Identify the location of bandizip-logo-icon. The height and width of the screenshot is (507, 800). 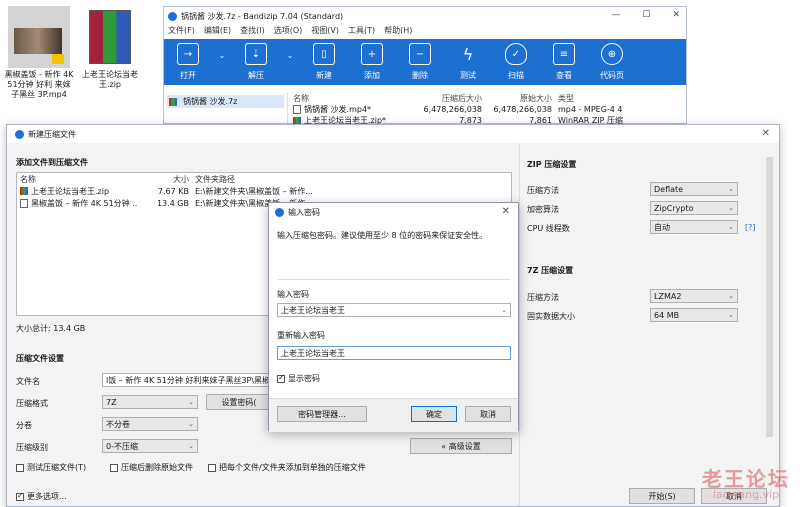
(19, 134).